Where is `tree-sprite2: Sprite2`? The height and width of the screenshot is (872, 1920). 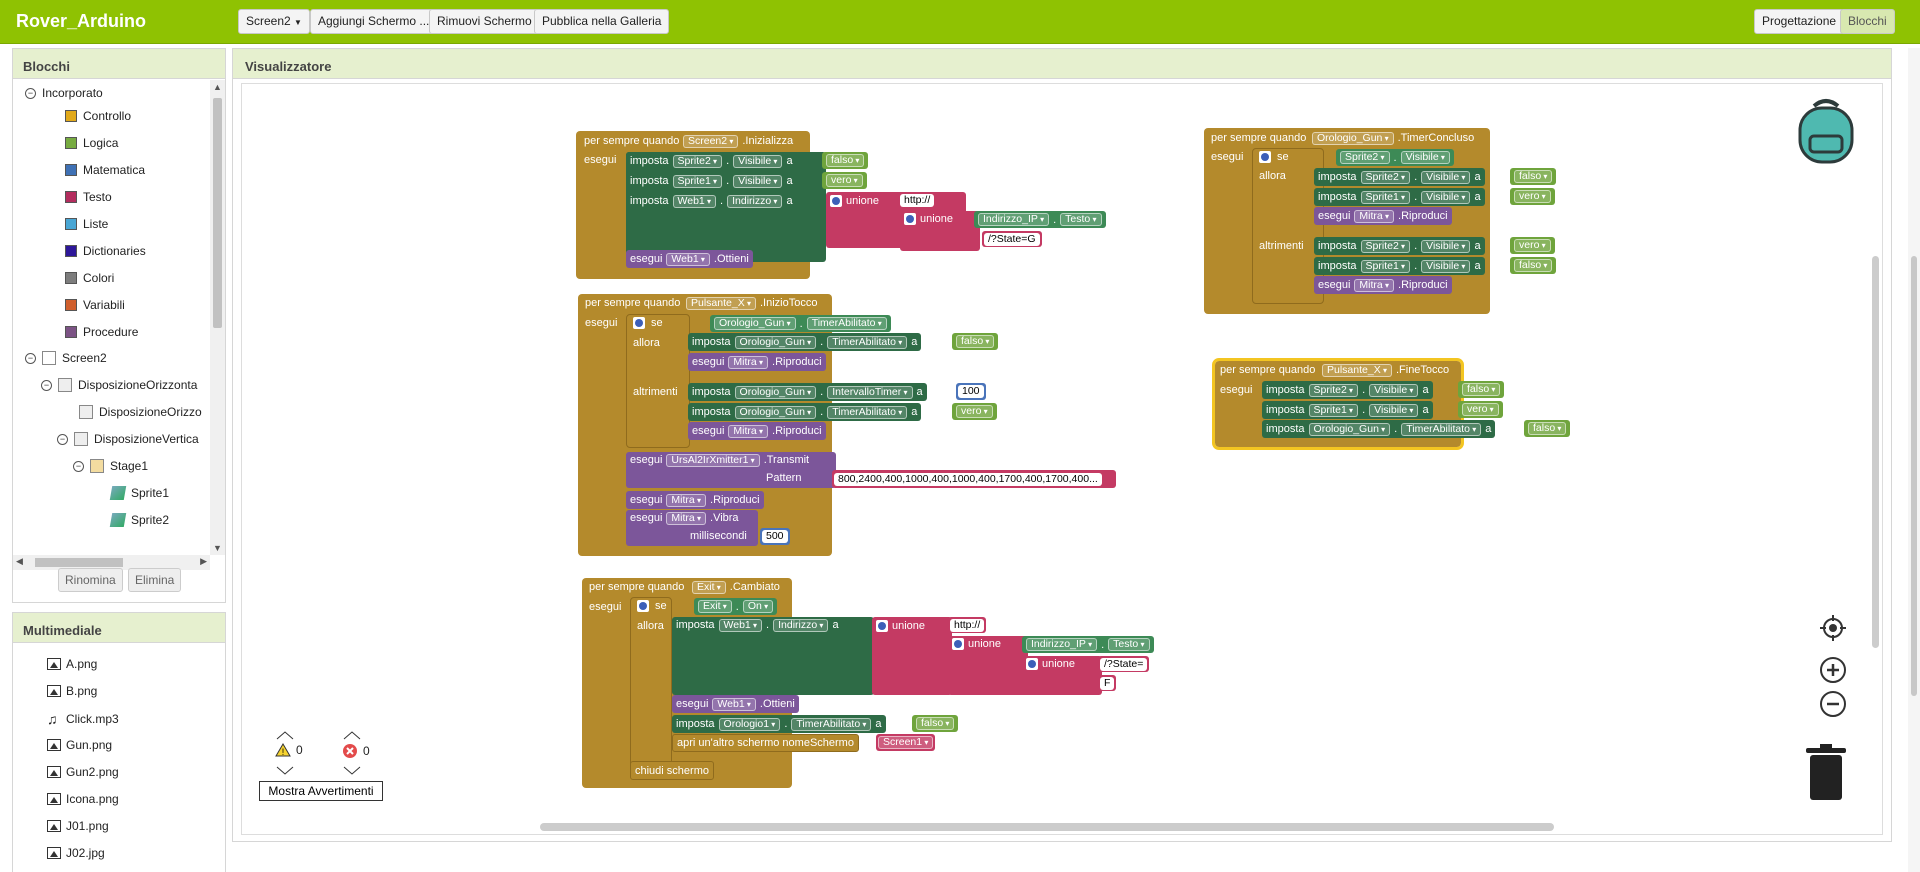
tree-sprite2: Sprite2 is located at coordinates (139, 520).